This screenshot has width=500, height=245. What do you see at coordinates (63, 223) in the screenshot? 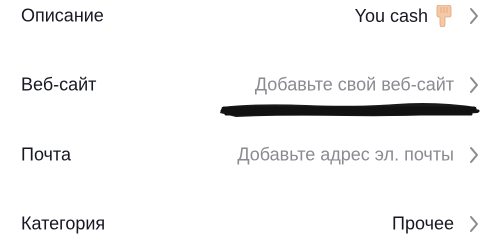
I see `category-label: Категория` at bounding box center [63, 223].